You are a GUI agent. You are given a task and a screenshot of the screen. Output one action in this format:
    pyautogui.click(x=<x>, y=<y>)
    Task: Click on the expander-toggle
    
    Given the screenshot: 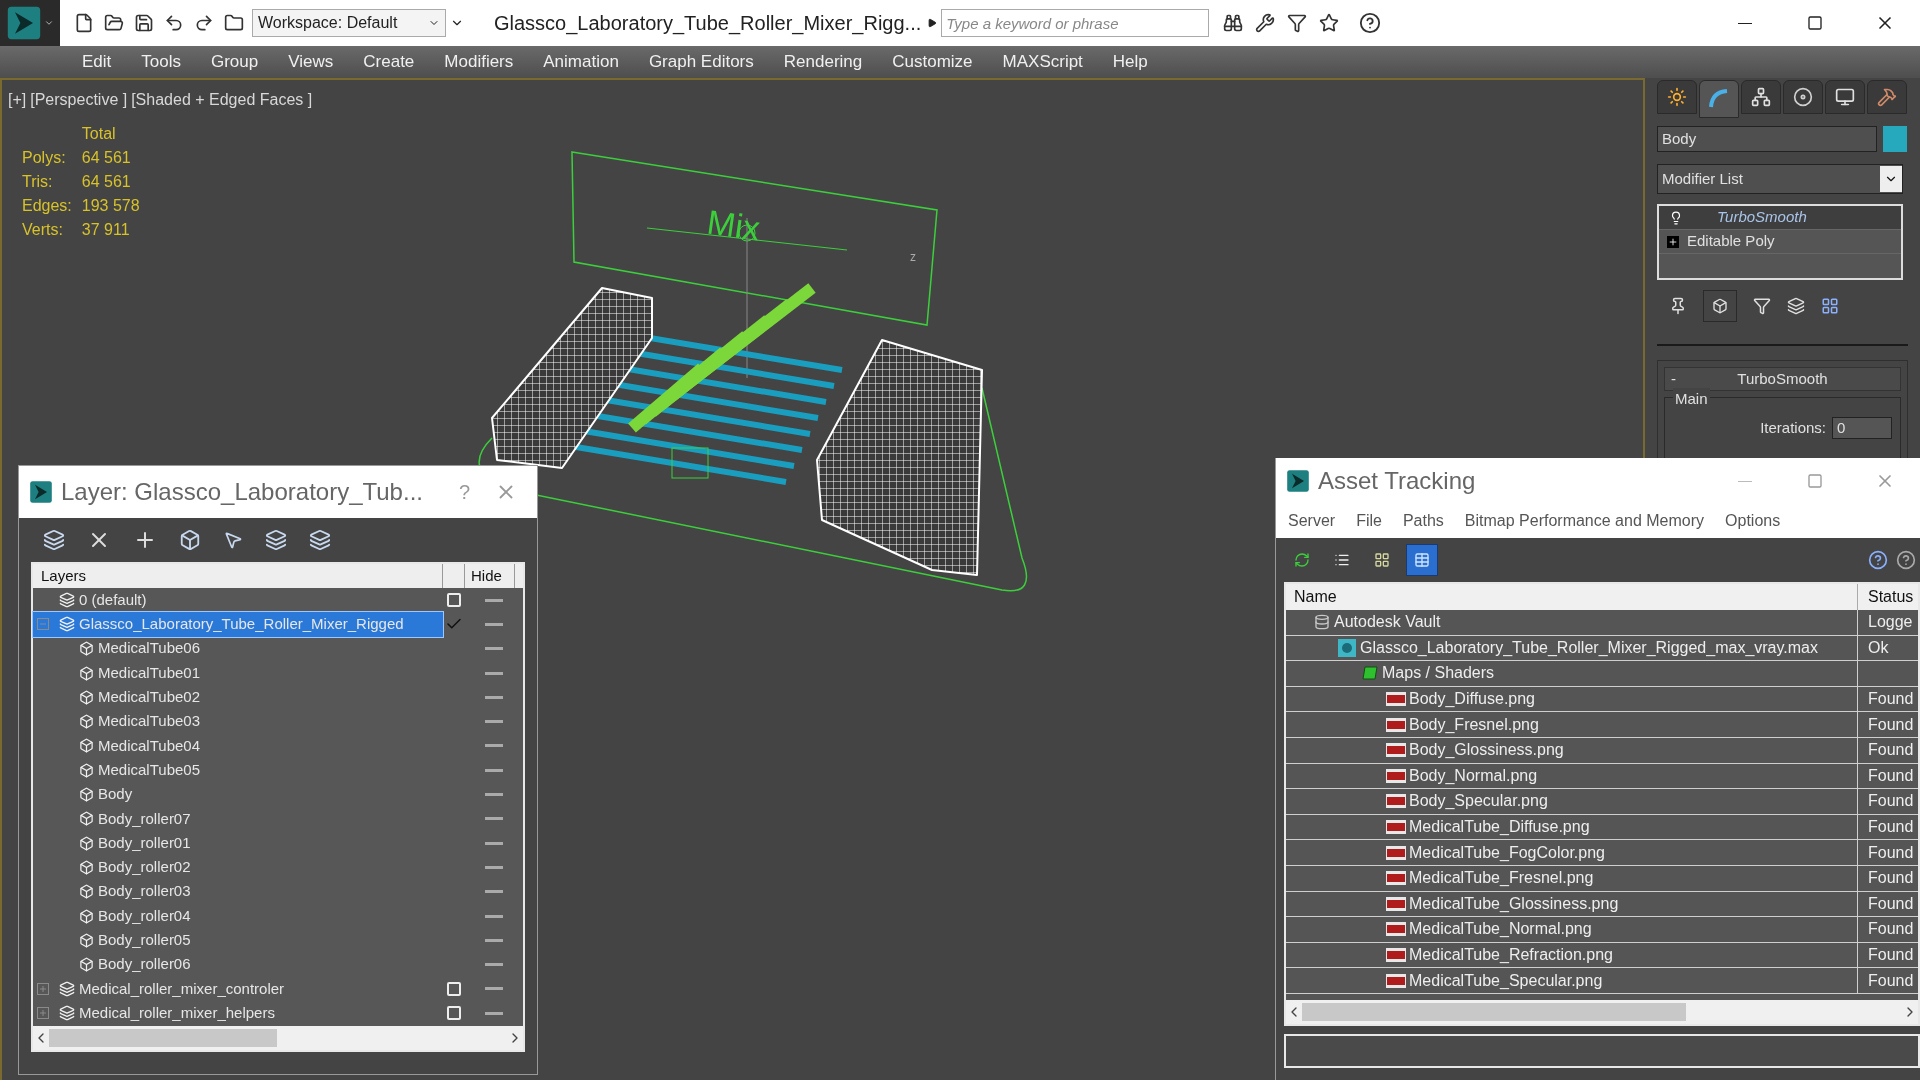 What is the action you would take?
    pyautogui.click(x=43, y=624)
    